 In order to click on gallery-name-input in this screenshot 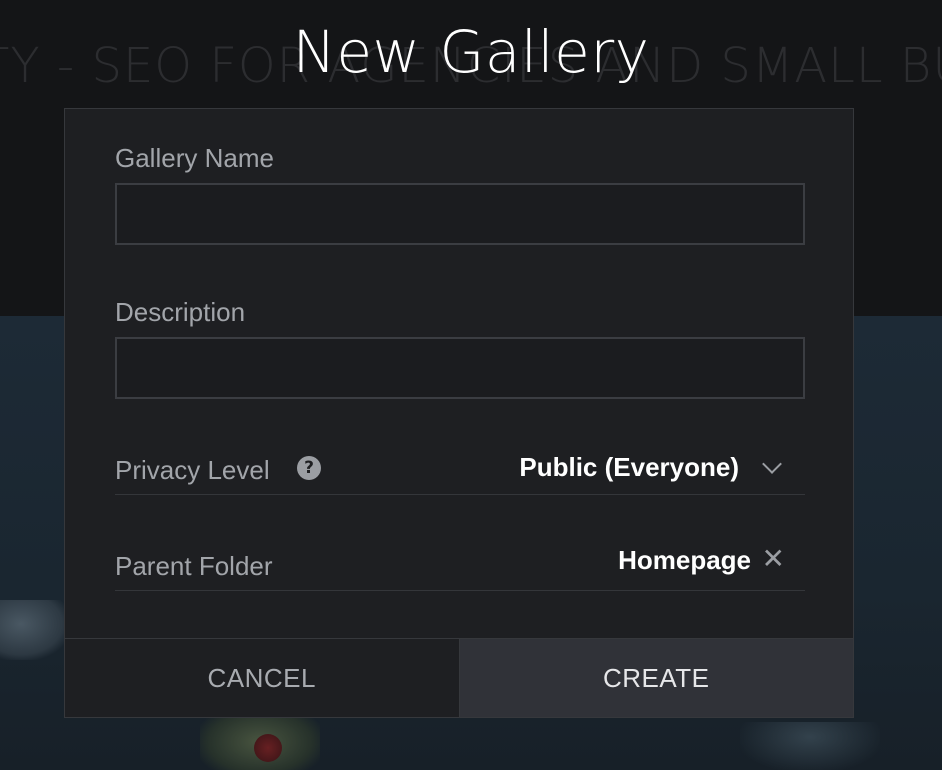, I will do `click(460, 214)`.